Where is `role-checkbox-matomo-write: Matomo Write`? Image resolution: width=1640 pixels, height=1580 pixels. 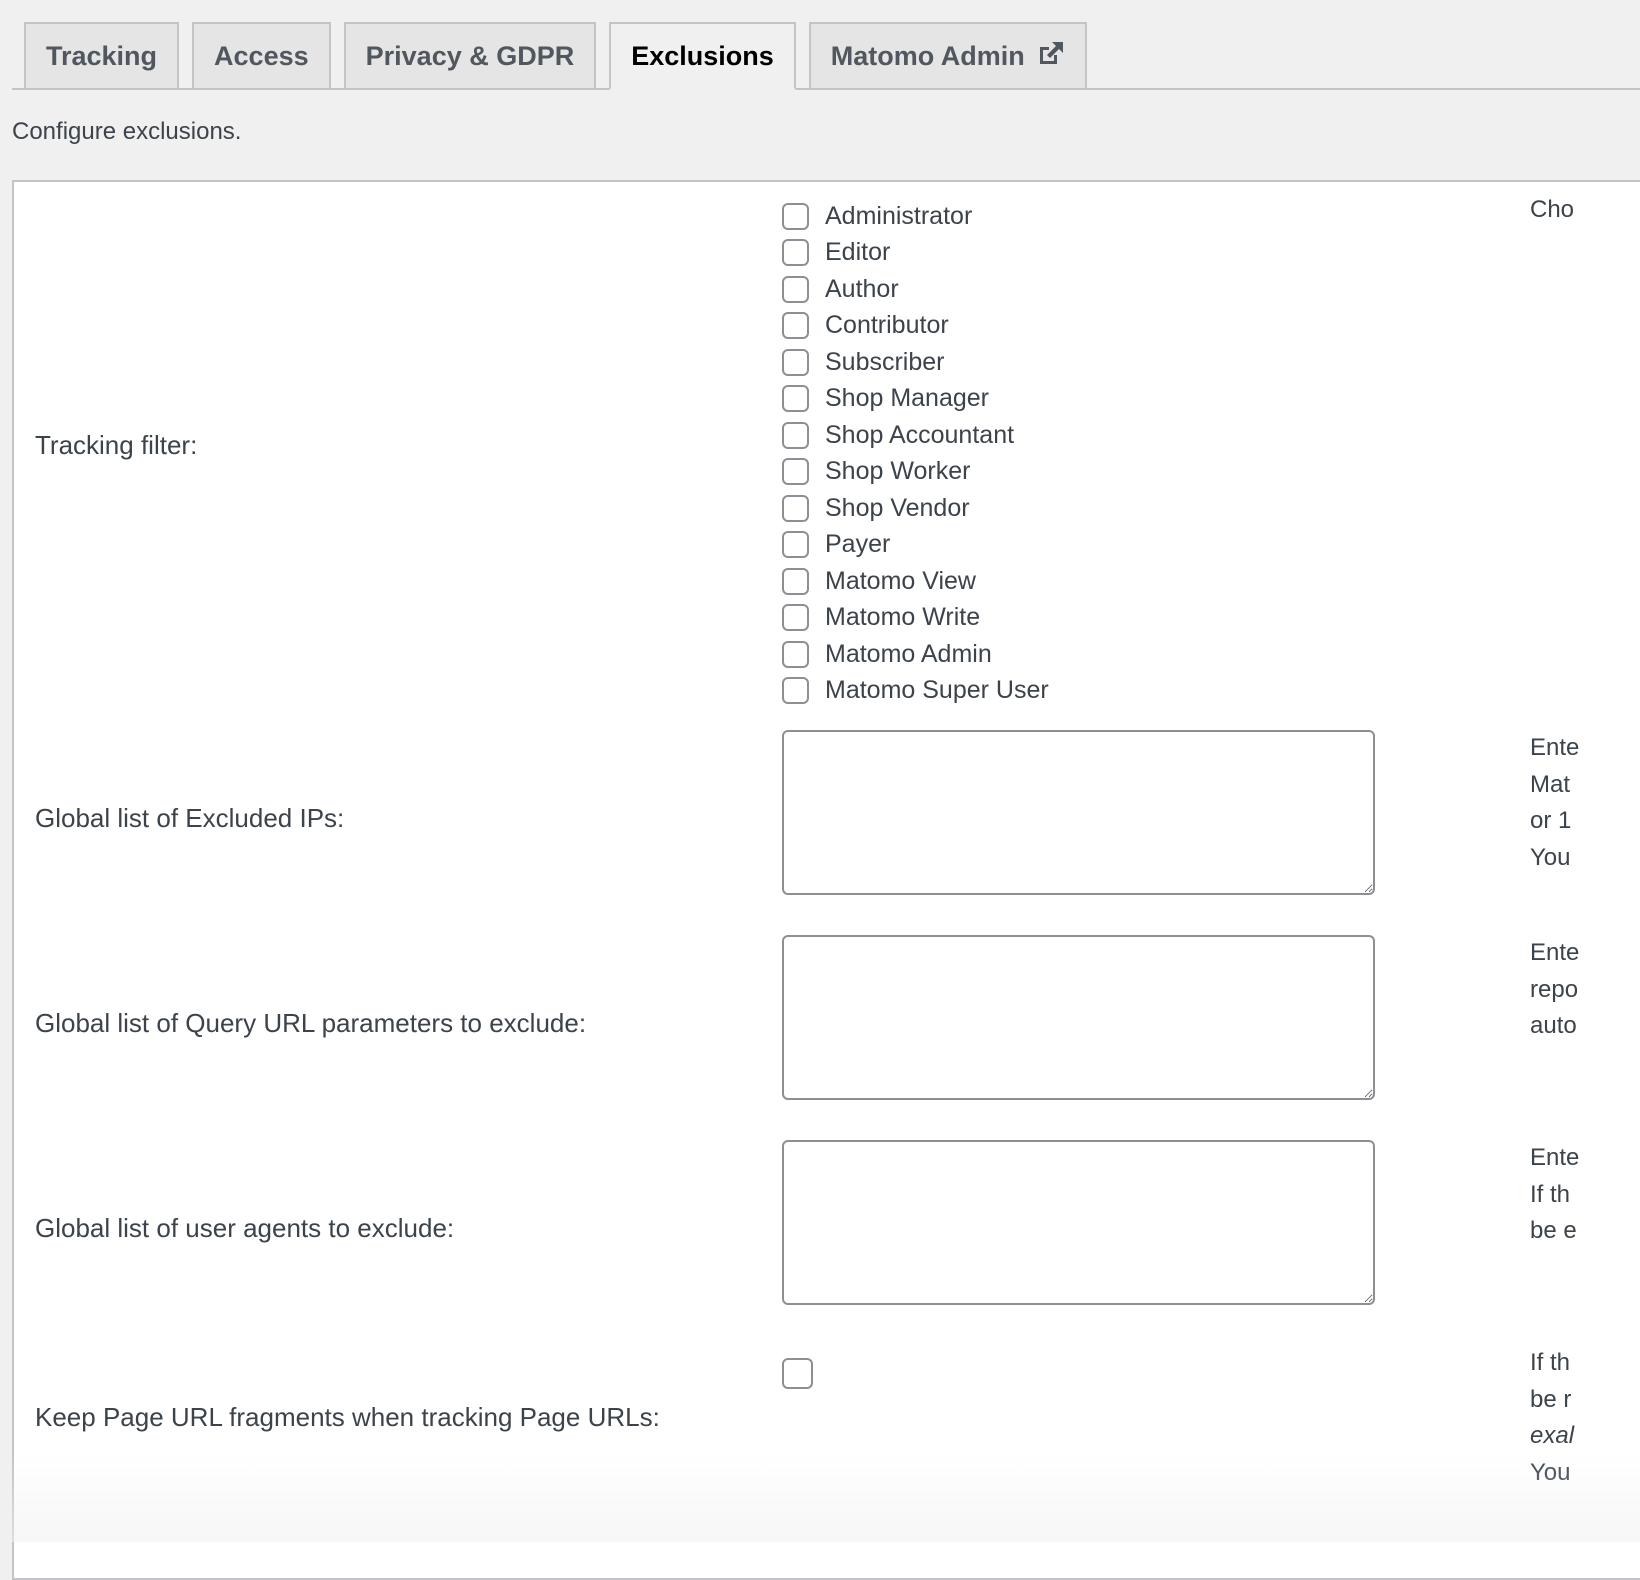
role-checkbox-matomo-write: Matomo Write is located at coordinates (915, 618).